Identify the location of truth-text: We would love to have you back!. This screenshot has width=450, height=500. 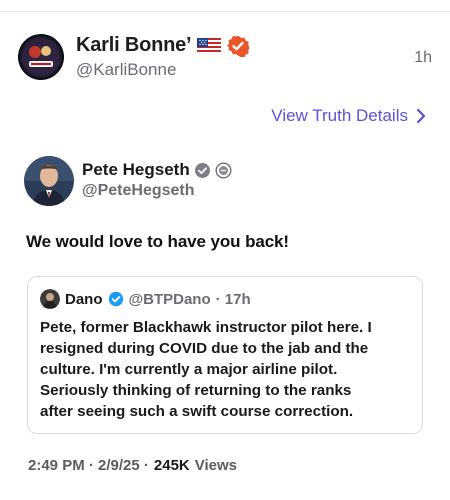
(157, 241).